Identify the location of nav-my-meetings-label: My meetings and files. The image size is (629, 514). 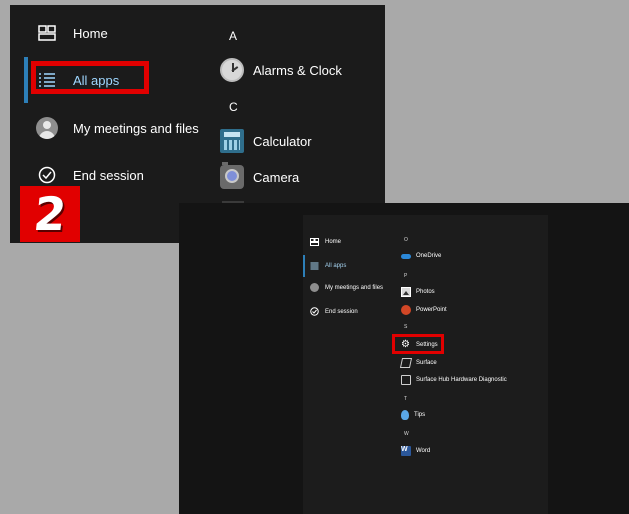
(136, 128).